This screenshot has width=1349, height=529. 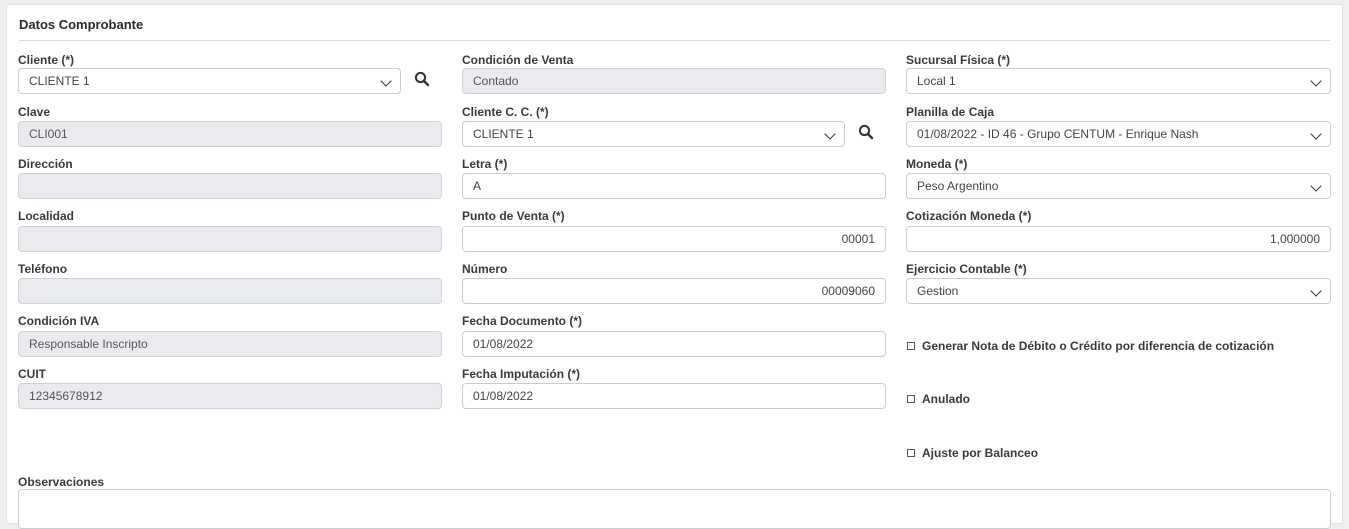 What do you see at coordinates (209, 81) in the screenshot?
I see `cliente-select: CLIENTE 1` at bounding box center [209, 81].